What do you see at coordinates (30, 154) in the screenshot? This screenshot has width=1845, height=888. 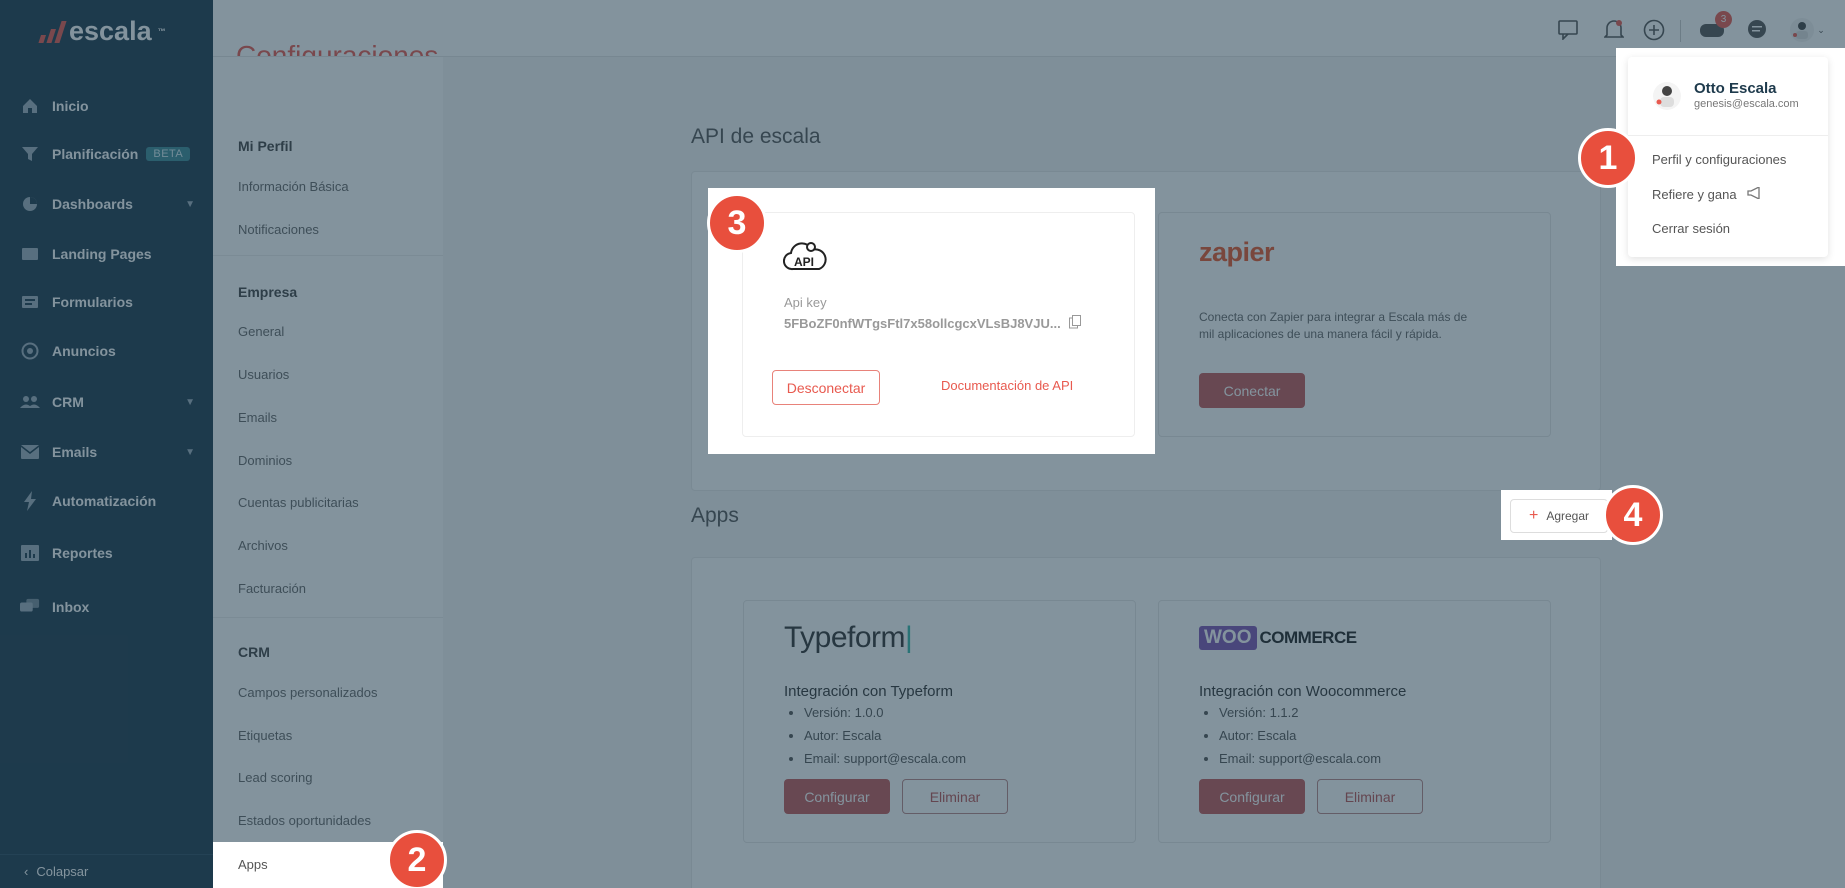 I see `filter-icon` at bounding box center [30, 154].